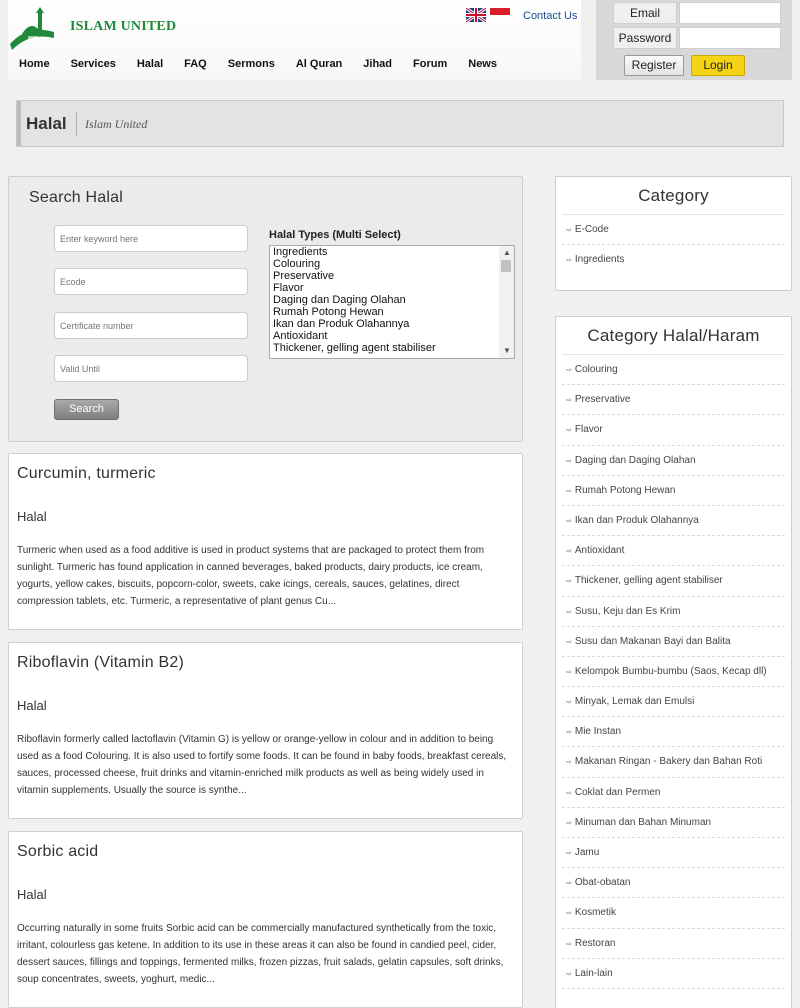  I want to click on category-halal-item-label: Restoran, so click(595, 943).